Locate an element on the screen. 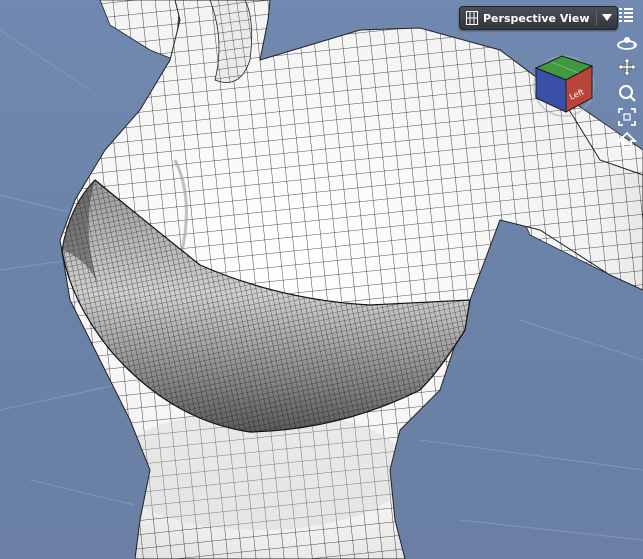 The width and height of the screenshot is (643, 559). home-icon is located at coordinates (627, 143).